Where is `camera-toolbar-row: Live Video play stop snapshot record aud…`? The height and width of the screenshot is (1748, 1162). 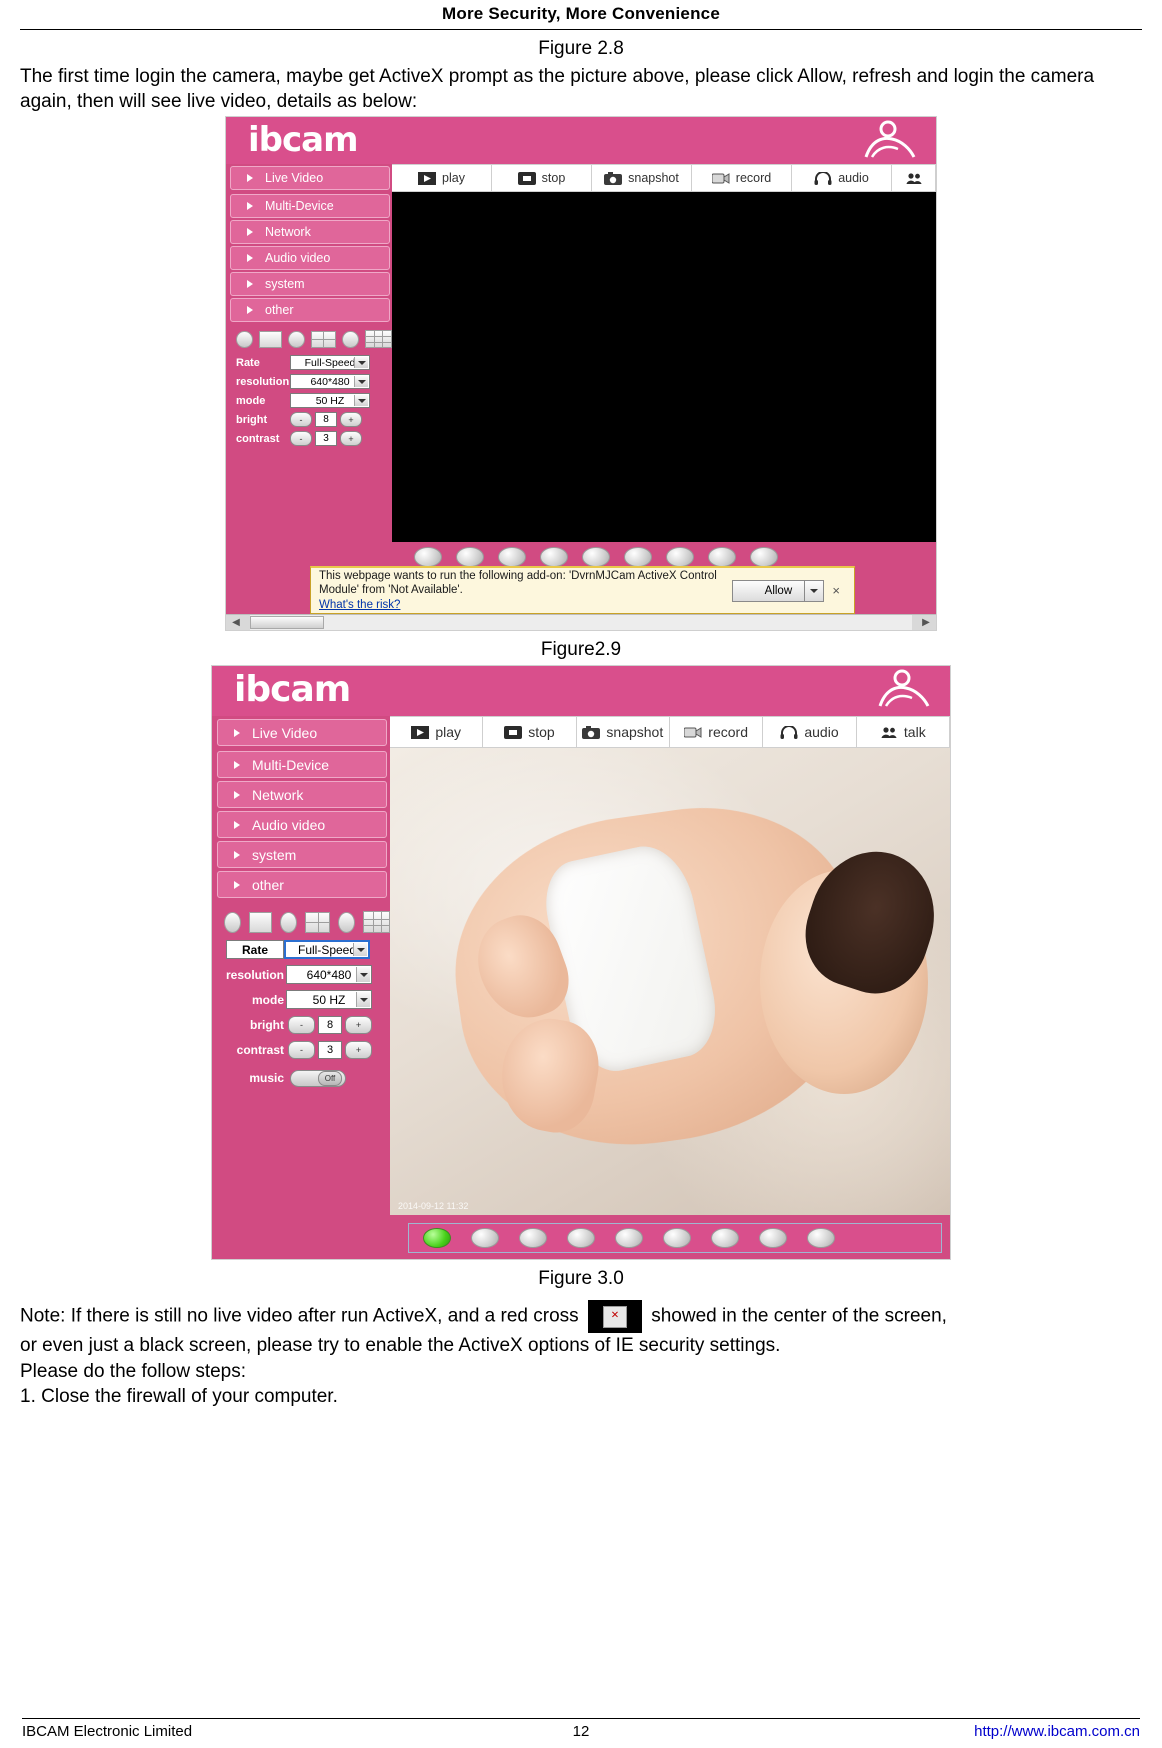
camera-toolbar-row: Live Video play stop snapshot record aud… is located at coordinates (581, 178).